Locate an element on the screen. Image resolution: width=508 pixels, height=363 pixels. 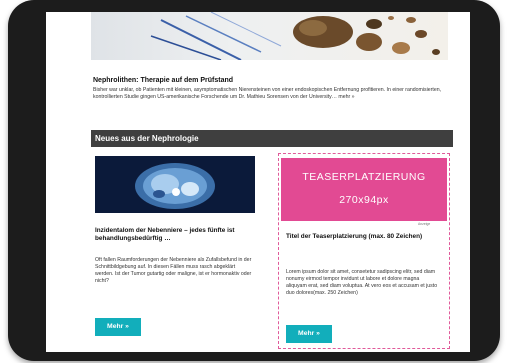
section-header: Neues aus der Nephrologie is located at coordinates (272, 138).